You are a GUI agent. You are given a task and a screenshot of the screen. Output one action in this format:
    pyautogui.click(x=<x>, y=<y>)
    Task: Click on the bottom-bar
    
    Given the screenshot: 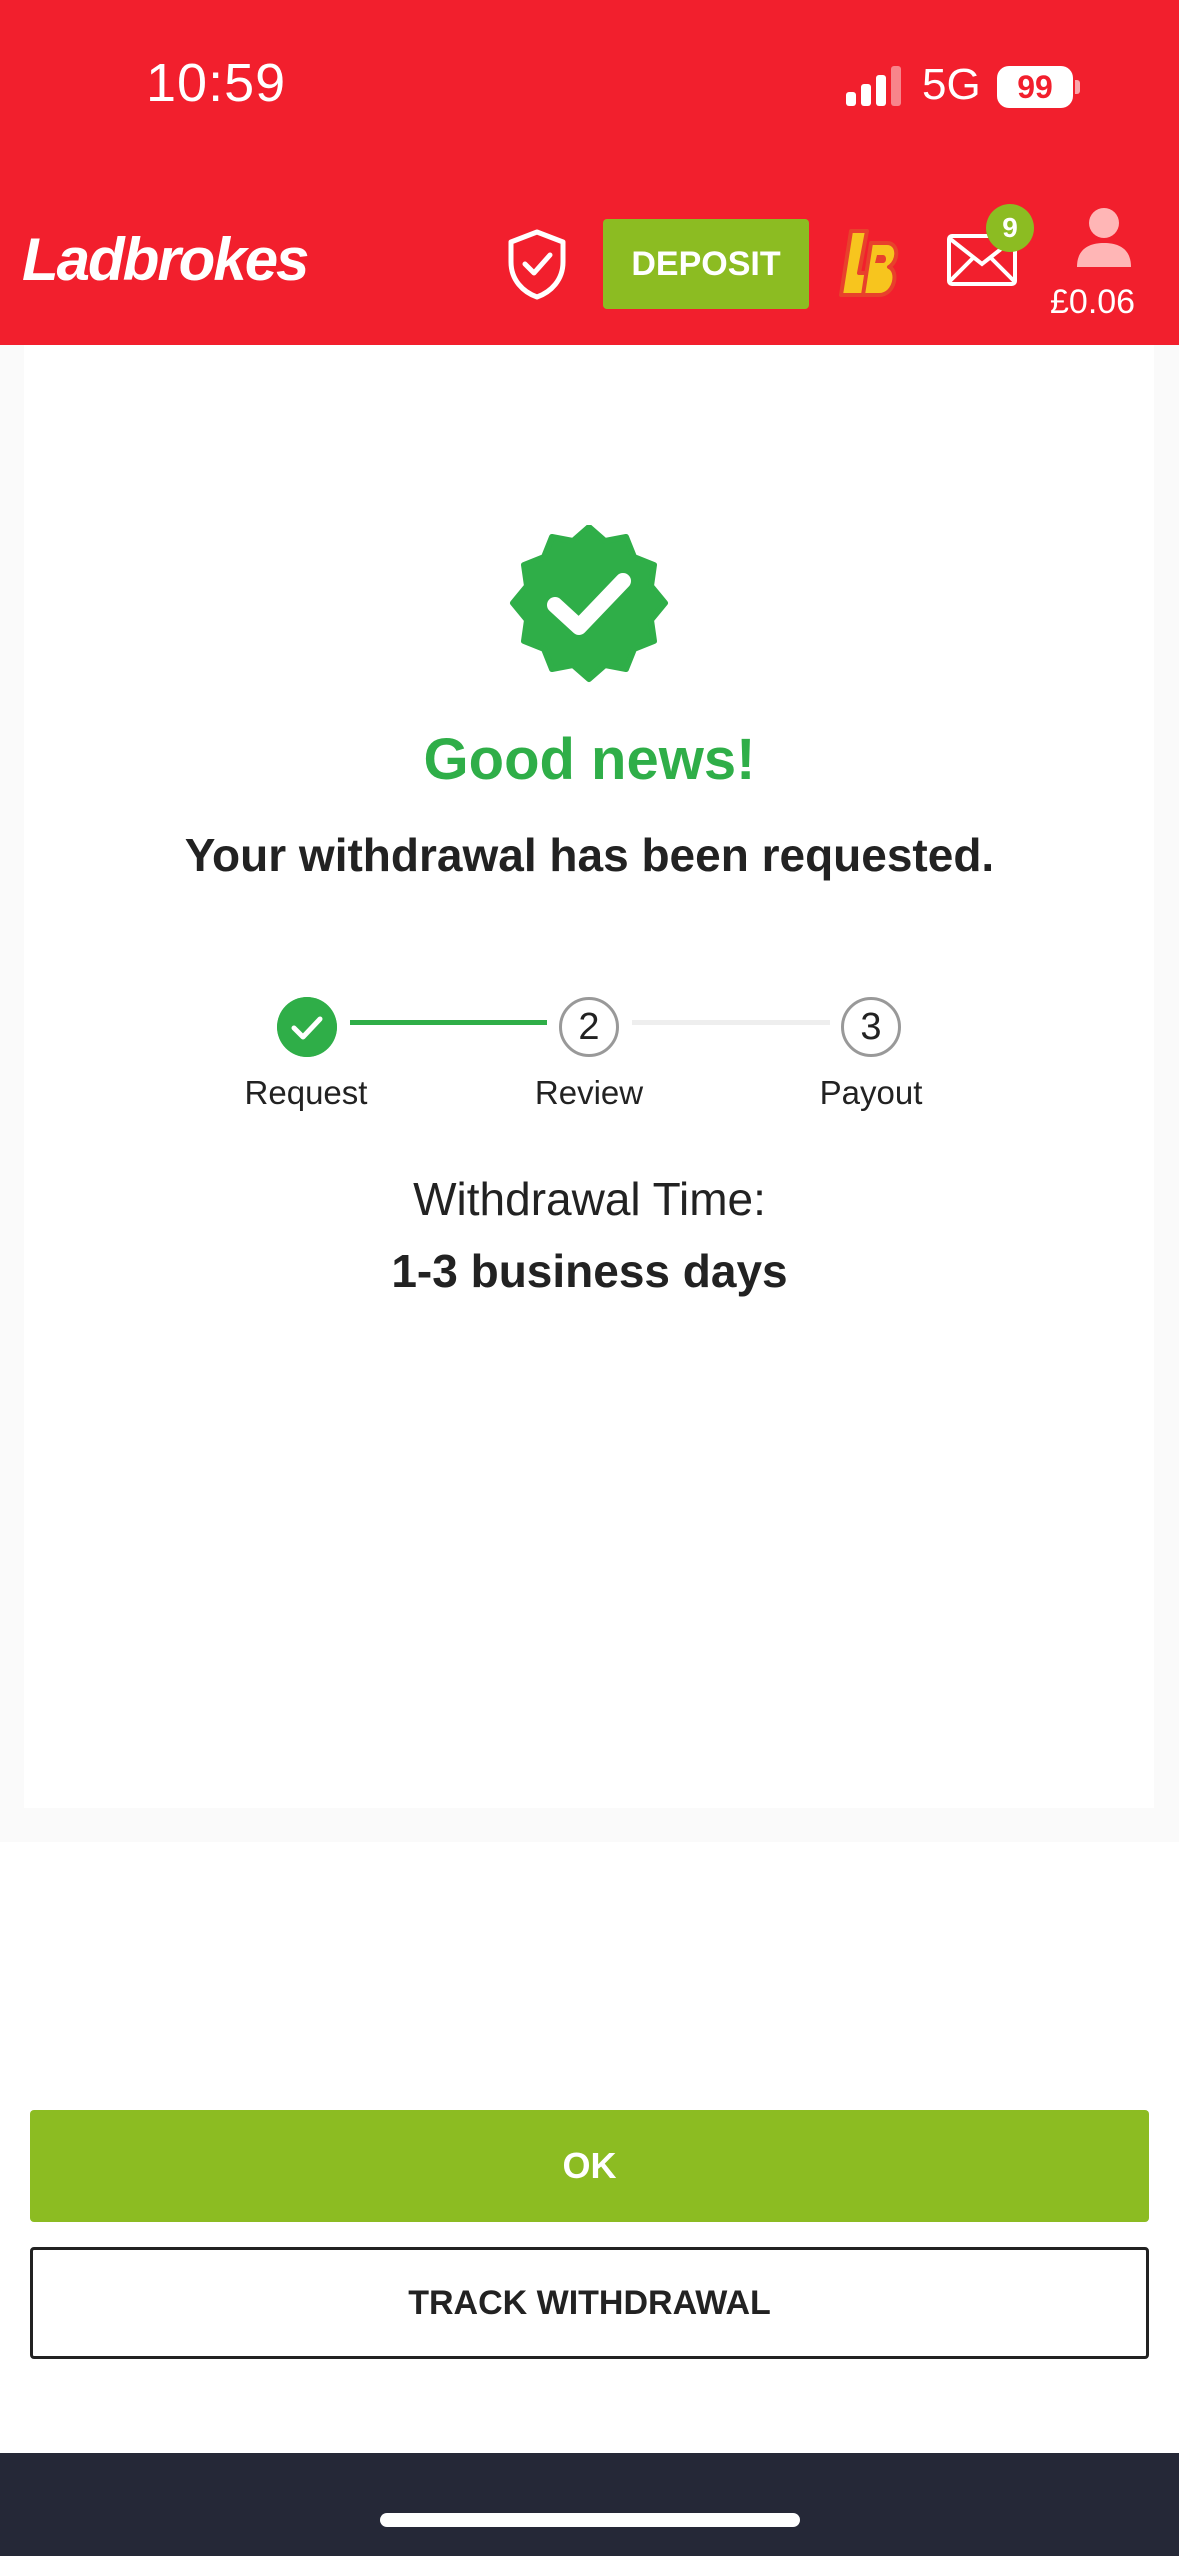 What is the action you would take?
    pyautogui.click(x=589, y=2504)
    